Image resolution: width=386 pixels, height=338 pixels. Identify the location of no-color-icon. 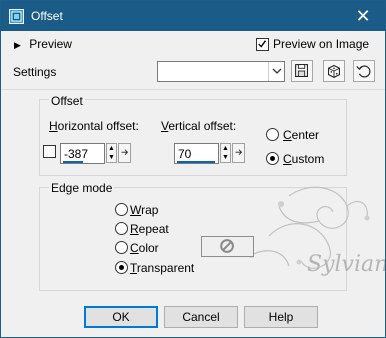
(227, 246).